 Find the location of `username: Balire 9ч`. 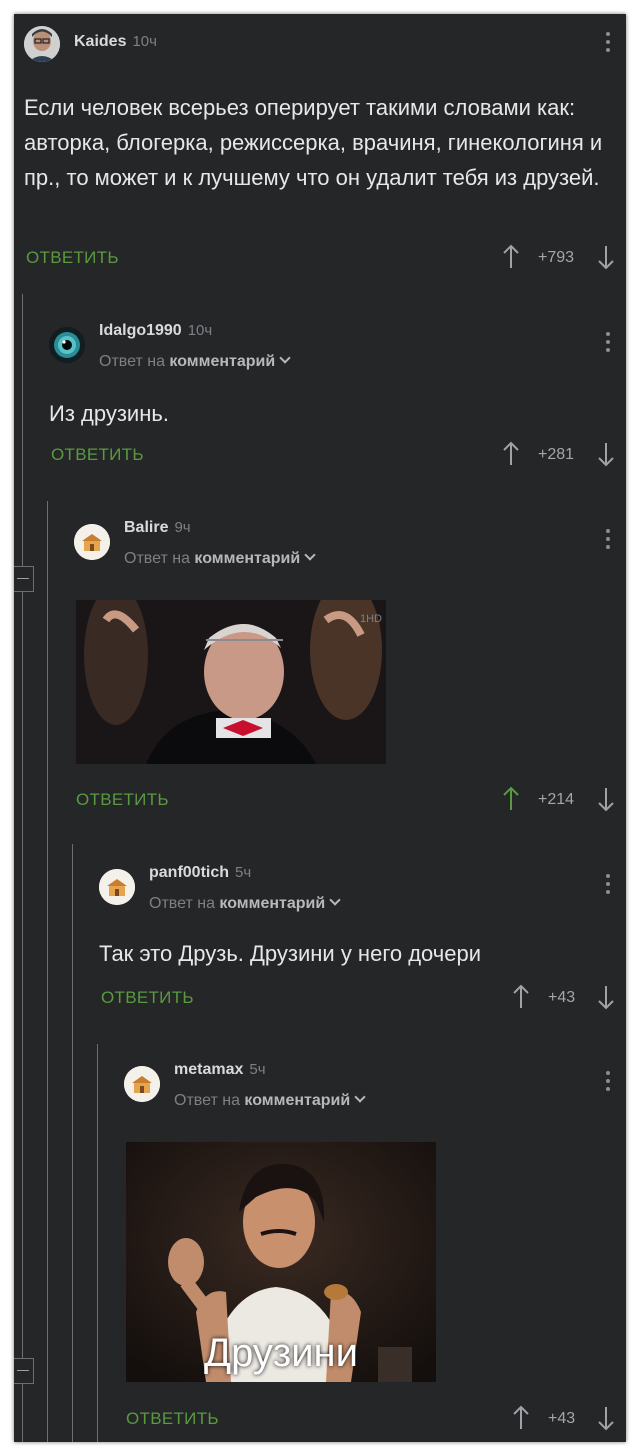

username: Balire 9ч is located at coordinates (157, 528).